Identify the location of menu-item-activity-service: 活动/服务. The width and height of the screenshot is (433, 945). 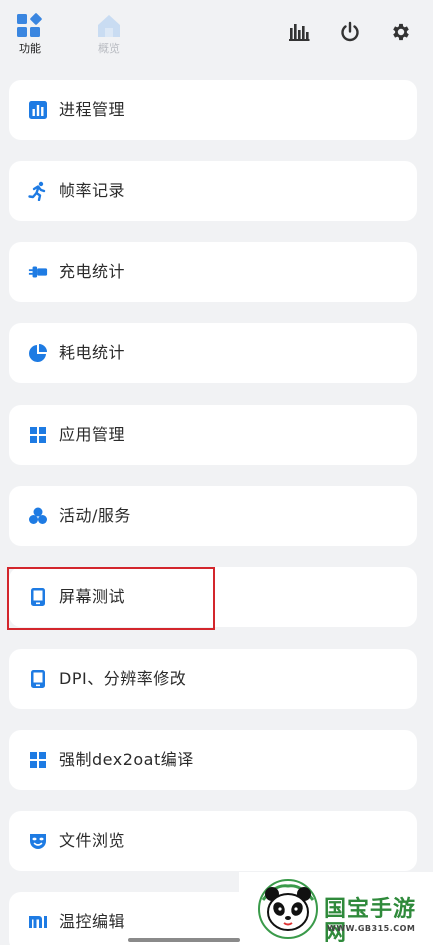
(213, 516).